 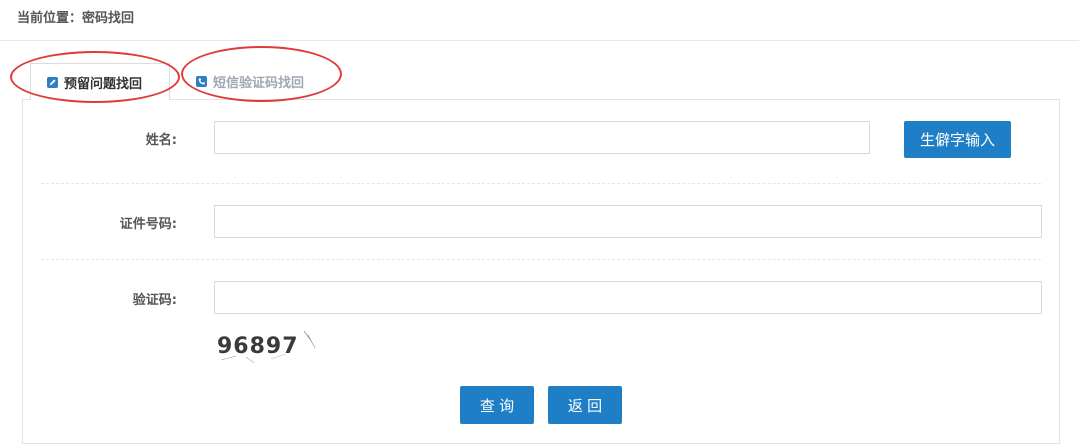 I want to click on tab-bar: 预留问题找回 短信验证码找回, so click(x=539, y=70).